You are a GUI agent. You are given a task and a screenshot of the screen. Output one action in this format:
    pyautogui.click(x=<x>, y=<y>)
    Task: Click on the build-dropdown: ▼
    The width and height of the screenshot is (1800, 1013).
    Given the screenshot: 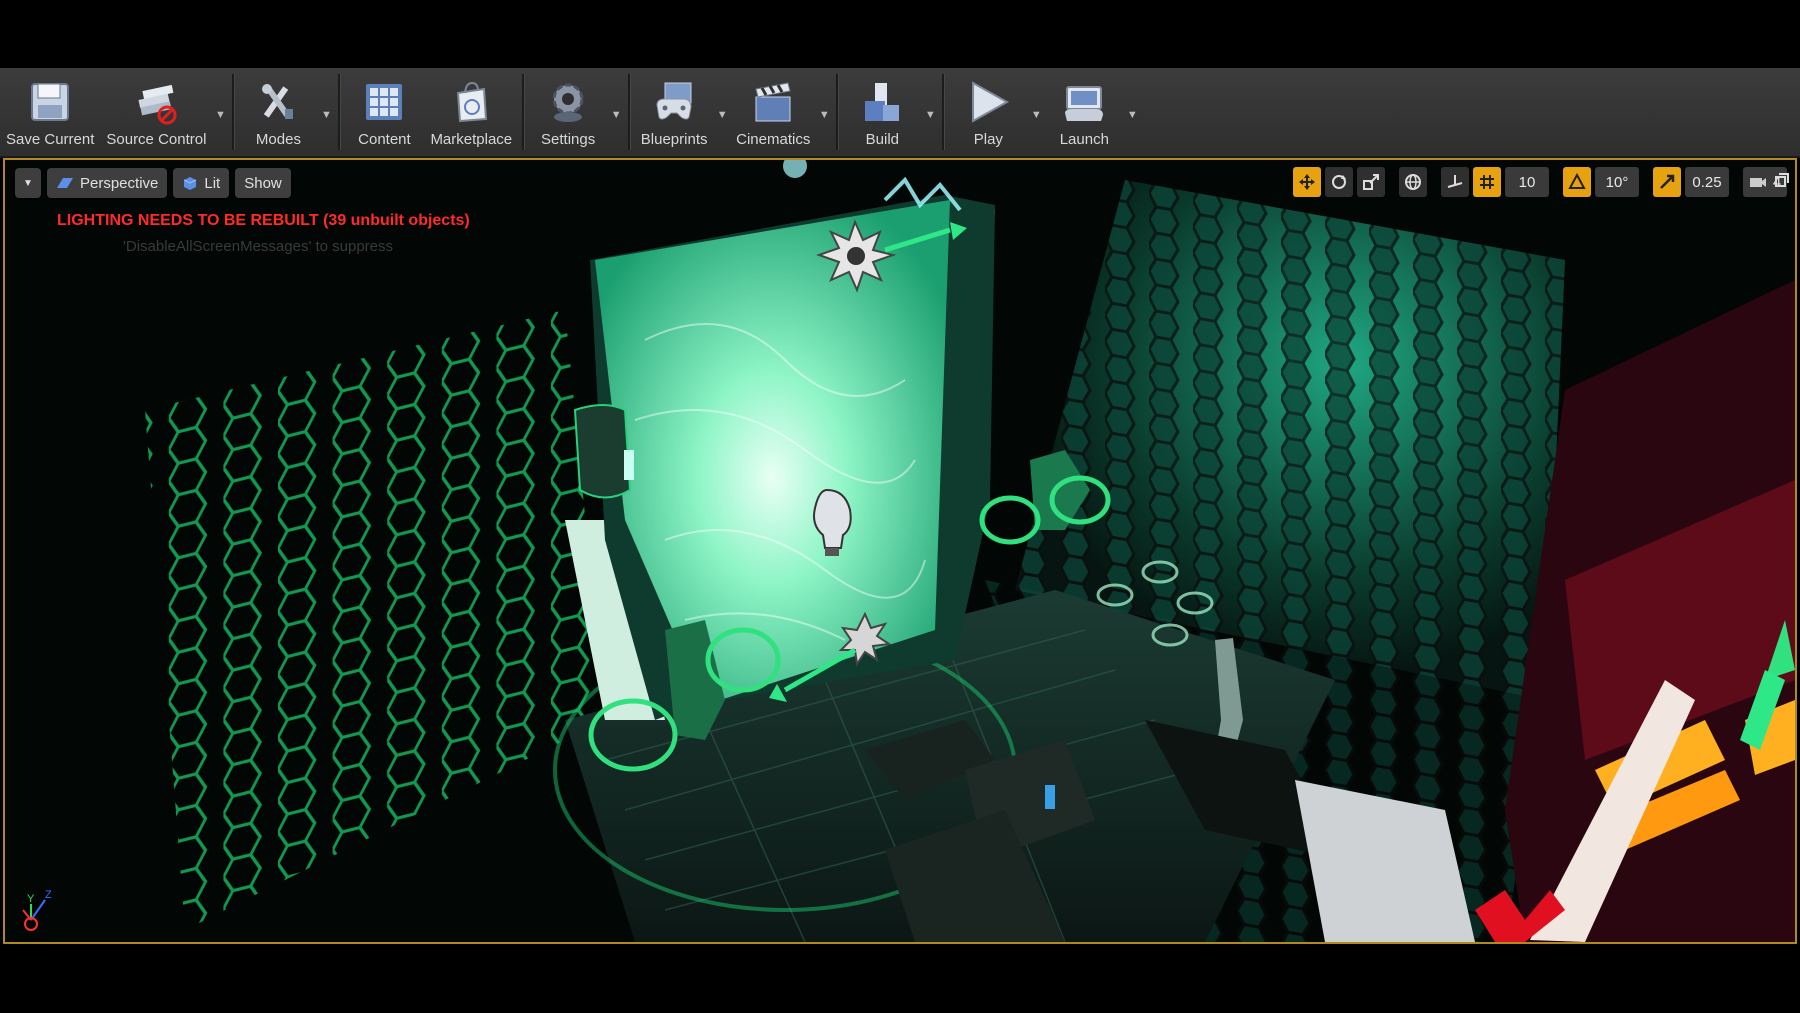 What is the action you would take?
    pyautogui.click(x=930, y=112)
    